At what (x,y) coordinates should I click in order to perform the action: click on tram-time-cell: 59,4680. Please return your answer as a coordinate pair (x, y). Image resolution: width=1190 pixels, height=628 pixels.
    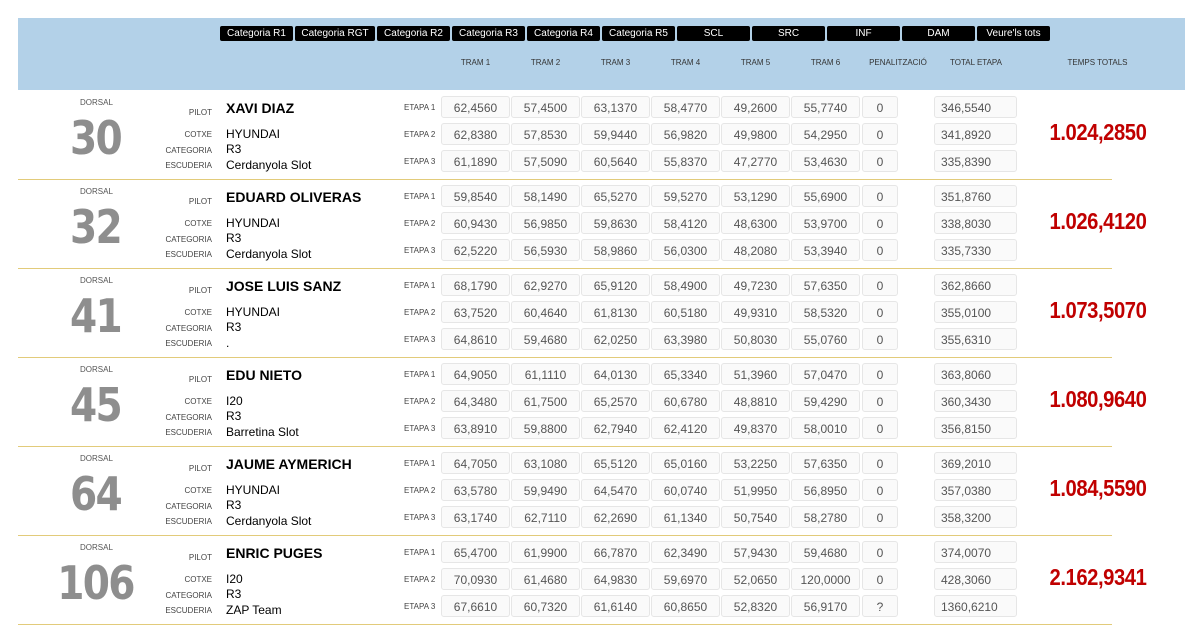
    Looking at the image, I should click on (545, 339).